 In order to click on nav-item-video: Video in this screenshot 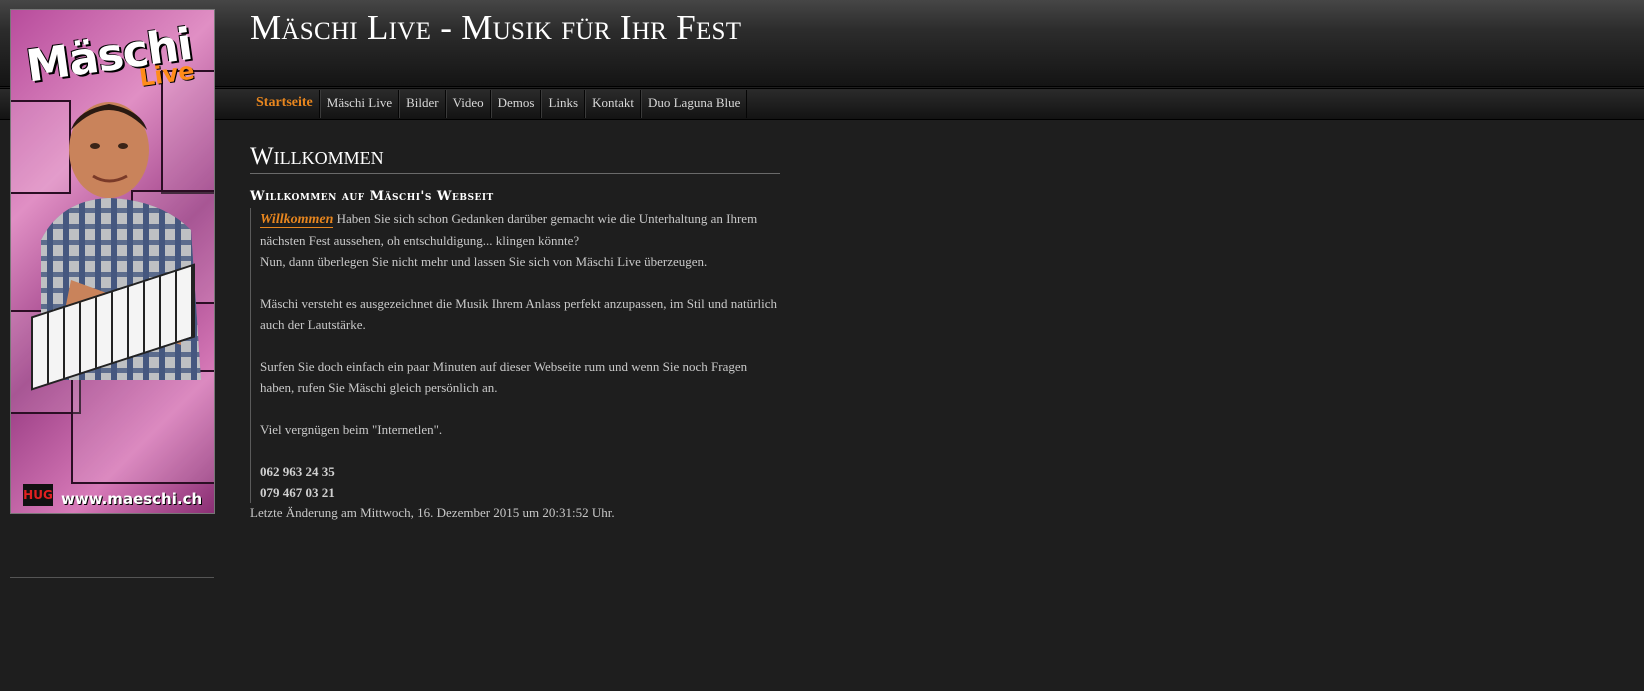, I will do `click(468, 104)`.